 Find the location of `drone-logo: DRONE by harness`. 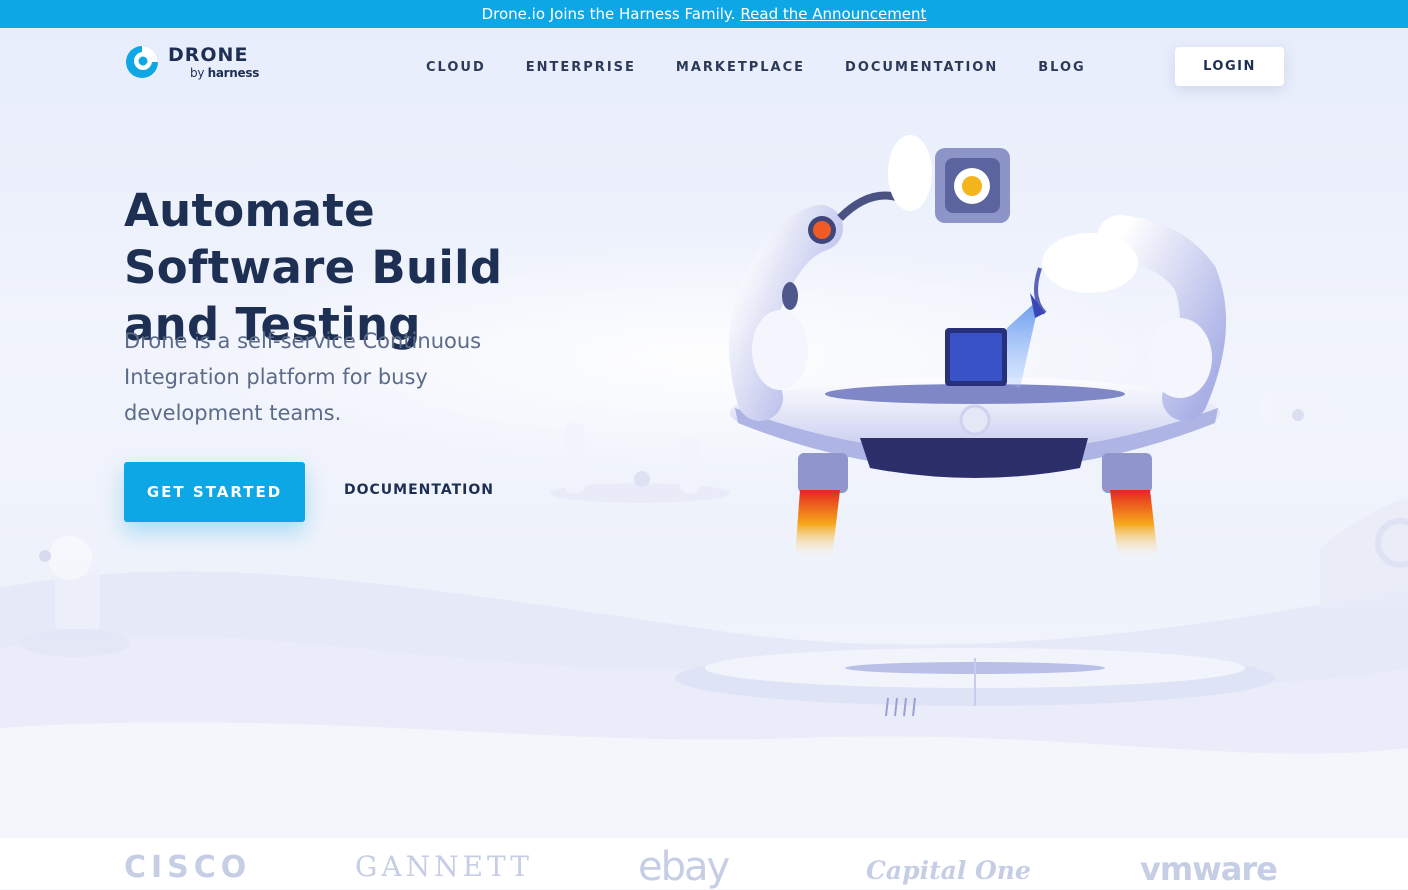

drone-logo: DRONE by harness is located at coordinates (191, 62).